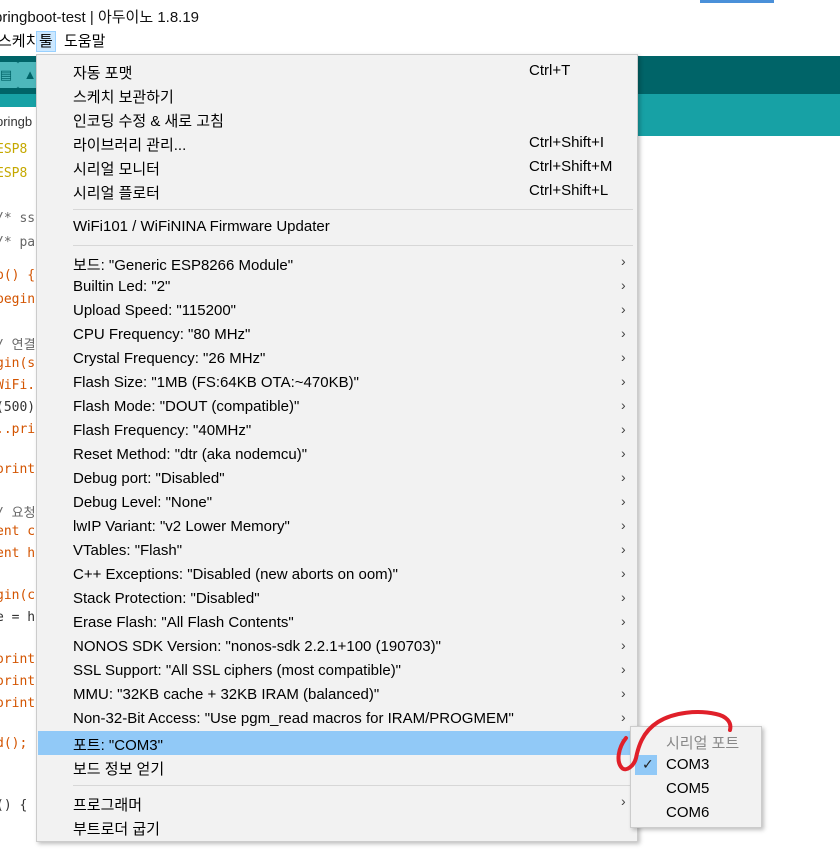 This screenshot has height=860, width=840. What do you see at coordinates (337, 263) in the screenshot?
I see `menu-item-g3-0: 보드: "Generic ESP8266 Module" ›` at bounding box center [337, 263].